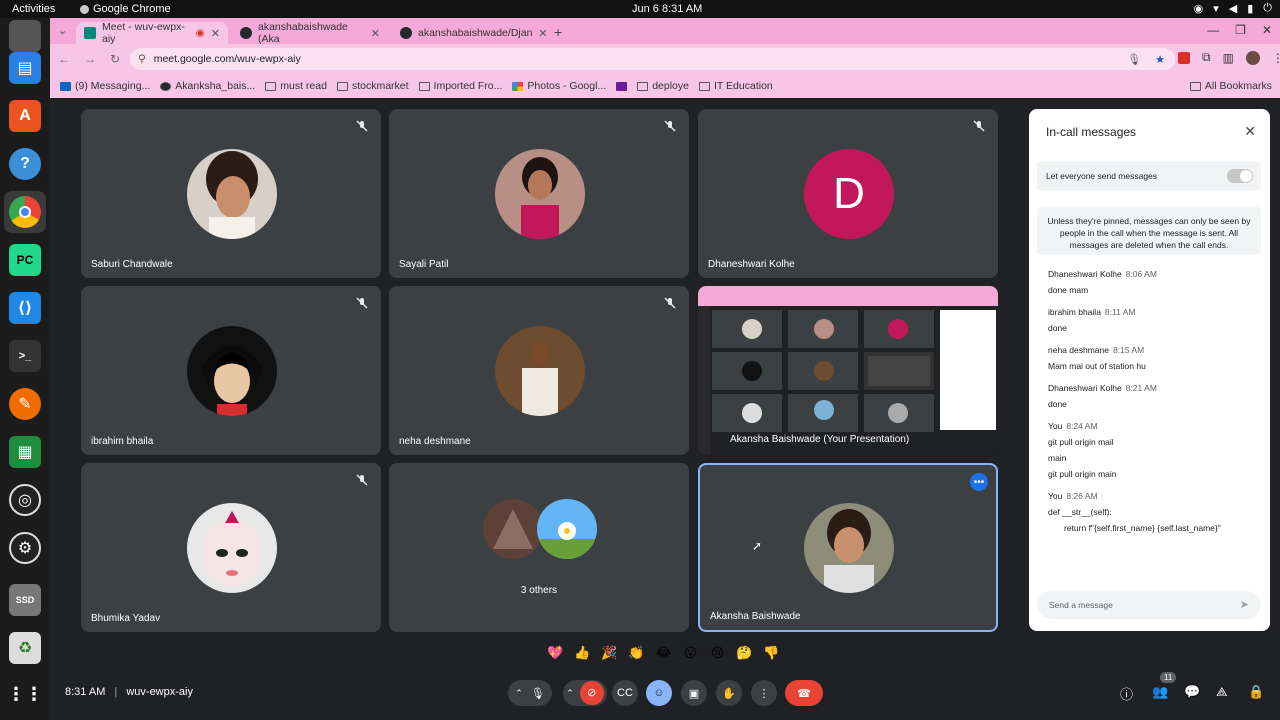 The height and width of the screenshot is (720, 1280). What do you see at coordinates (406, 33) in the screenshot?
I see `github-icon` at bounding box center [406, 33].